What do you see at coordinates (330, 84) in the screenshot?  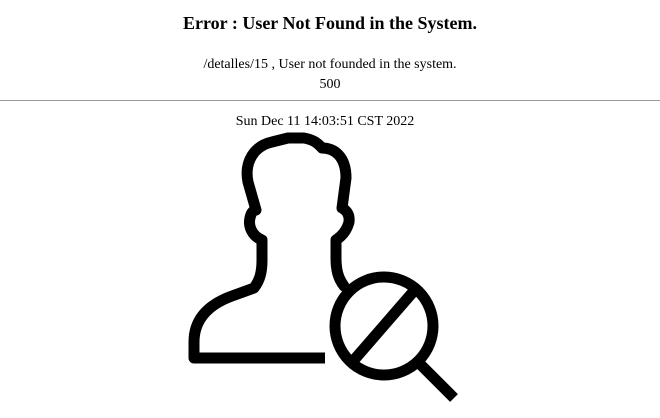 I see `status-code: 500` at bounding box center [330, 84].